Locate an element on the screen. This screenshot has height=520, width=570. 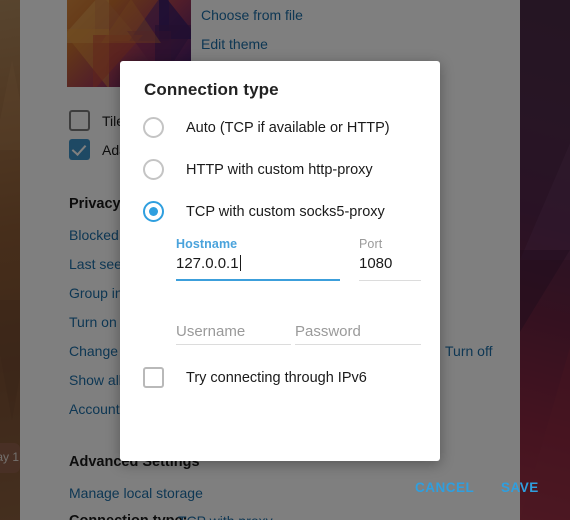
hostname-value: 127.0.0.1 is located at coordinates (207, 263).